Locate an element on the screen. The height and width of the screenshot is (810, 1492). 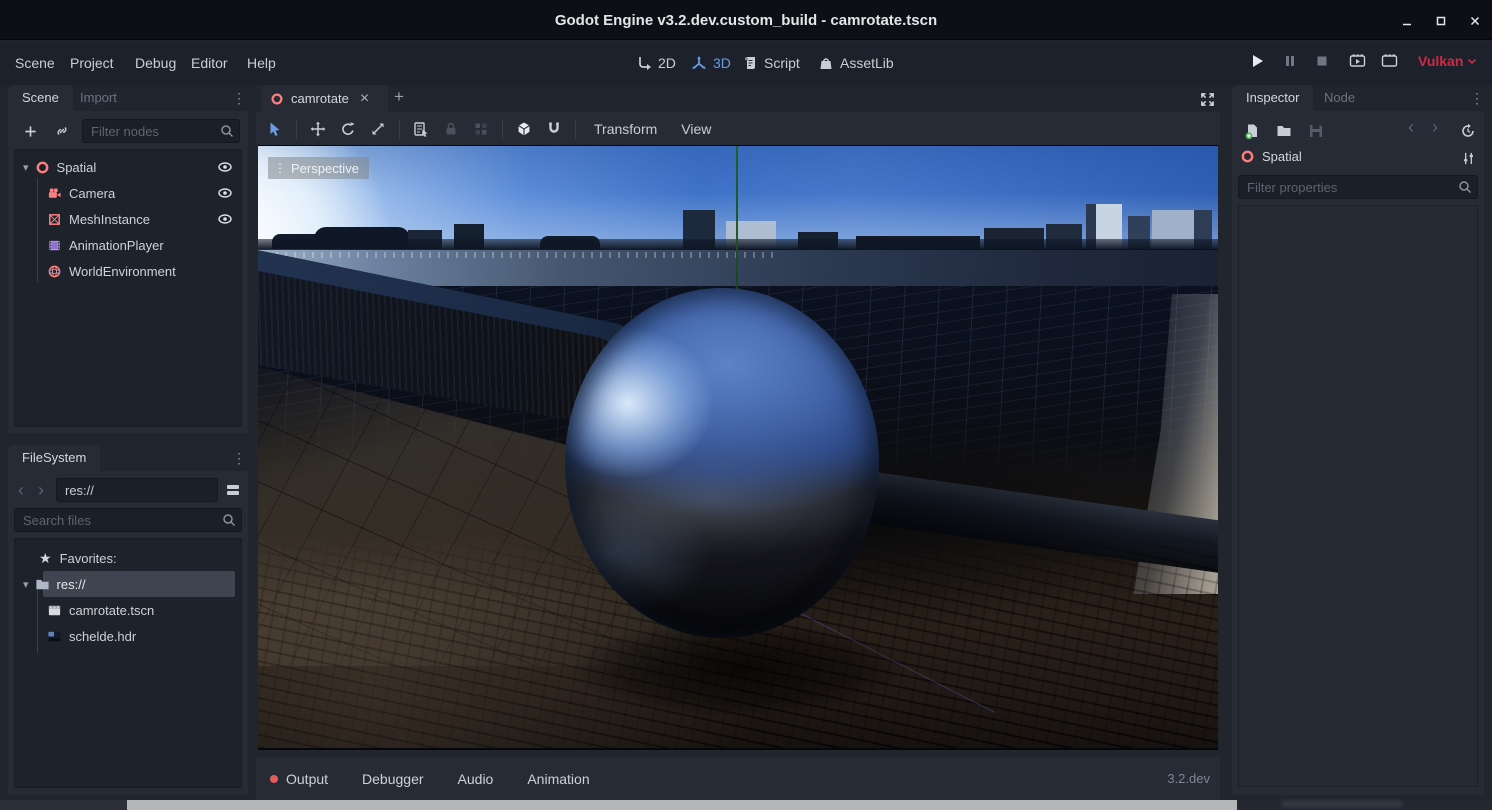
play-scene-button is located at coordinates (1357, 61).